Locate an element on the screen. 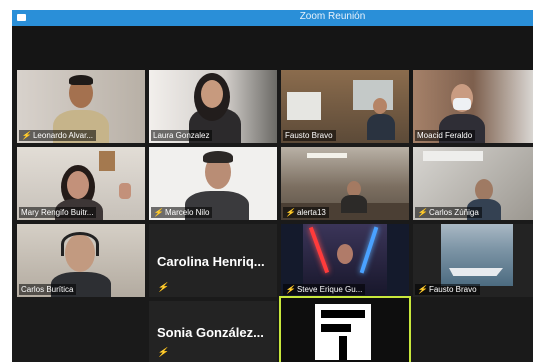  participant-name: Carlos Burítica is located at coordinates (47, 289).